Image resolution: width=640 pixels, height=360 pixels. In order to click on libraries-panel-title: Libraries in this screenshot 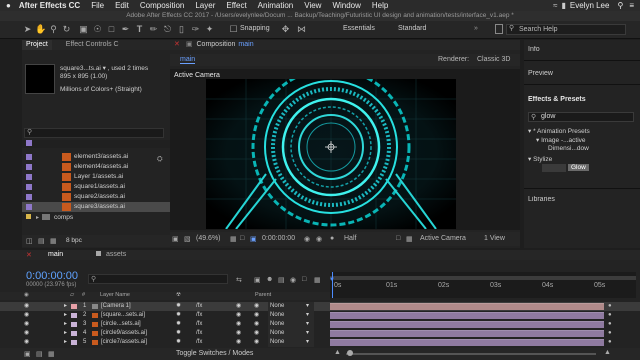, I will do `click(541, 199)`.